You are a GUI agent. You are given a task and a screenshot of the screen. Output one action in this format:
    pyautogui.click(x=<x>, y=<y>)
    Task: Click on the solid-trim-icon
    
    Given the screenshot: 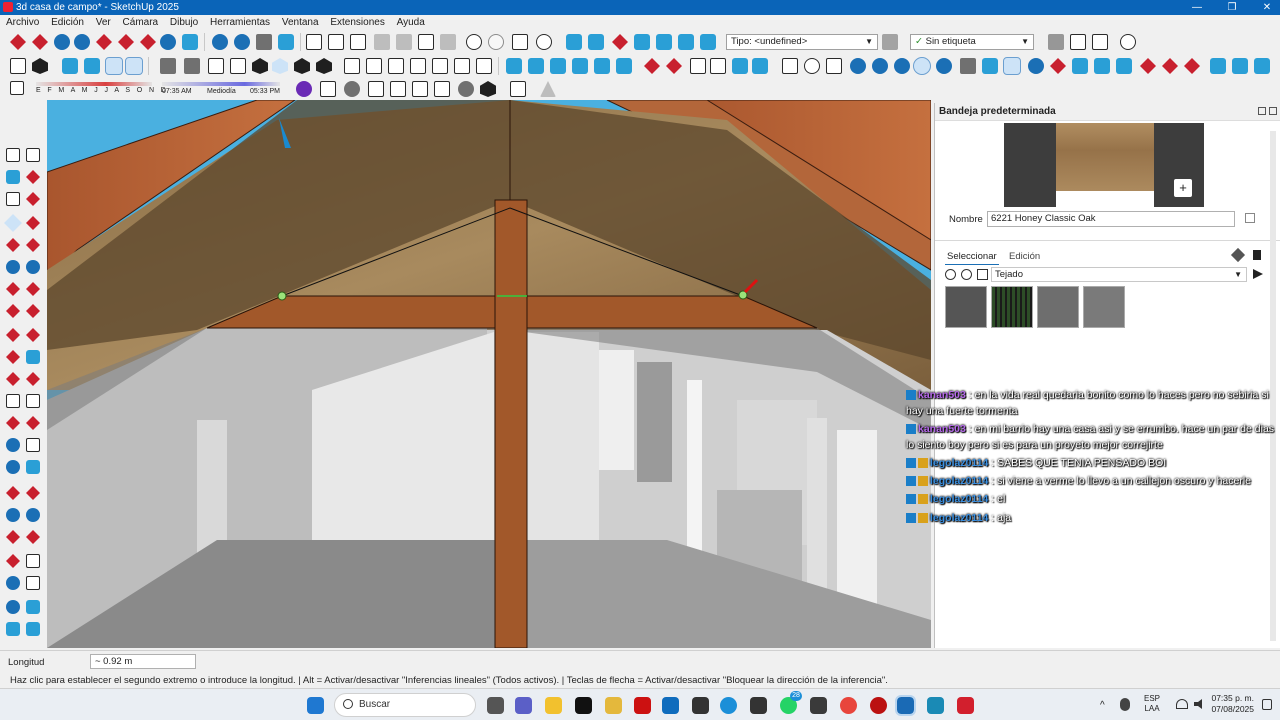 What is the action you would take?
    pyautogui.click(x=558, y=66)
    